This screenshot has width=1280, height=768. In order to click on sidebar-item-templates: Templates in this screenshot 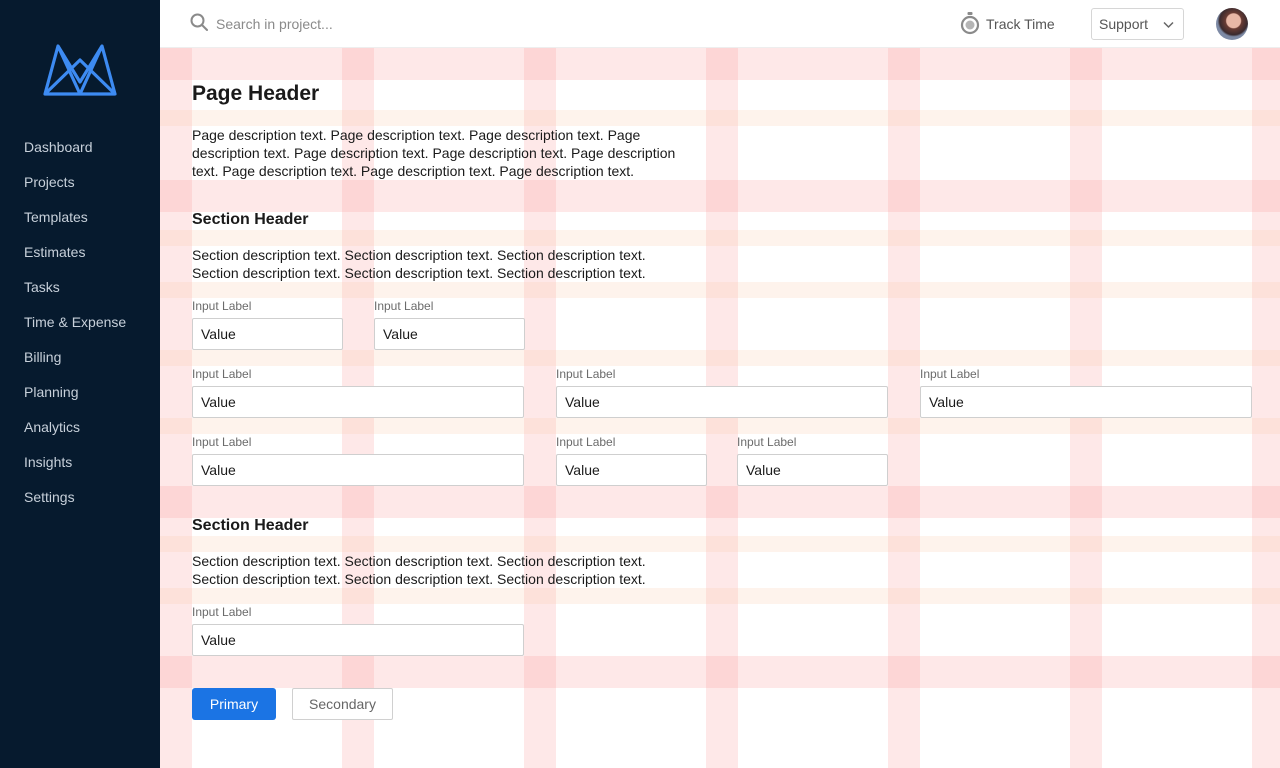, I will do `click(80, 217)`.